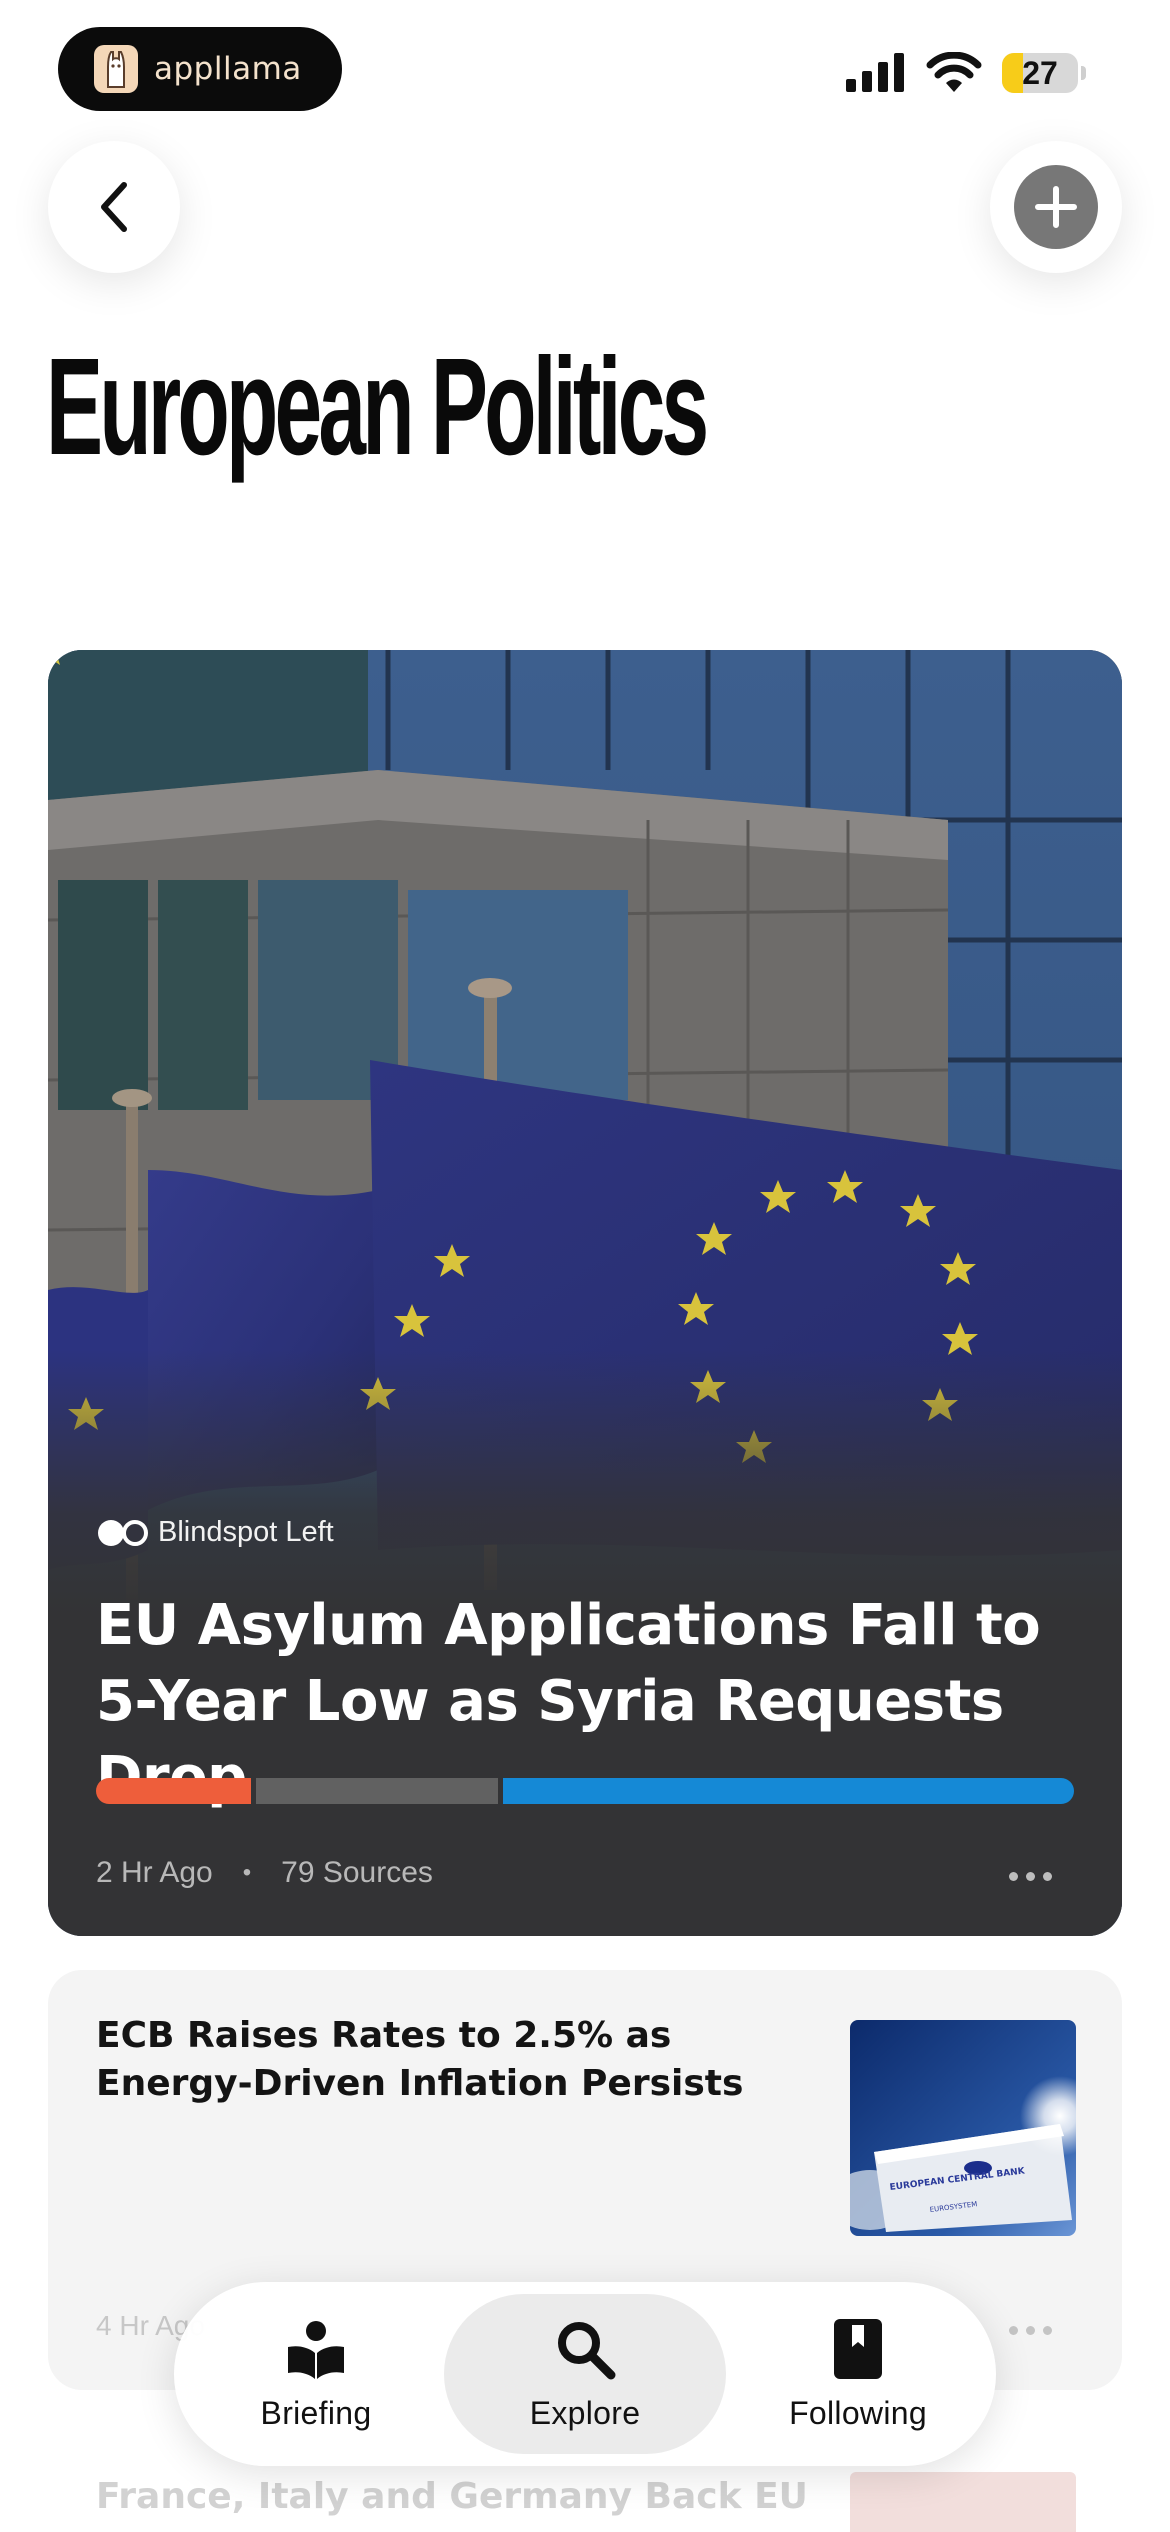 This screenshot has height=2532, width=1170. What do you see at coordinates (963, 2128) in the screenshot?
I see `story-thumbnail: EUROPEAN CENTRAL BANK EUROSYSTEM` at bounding box center [963, 2128].